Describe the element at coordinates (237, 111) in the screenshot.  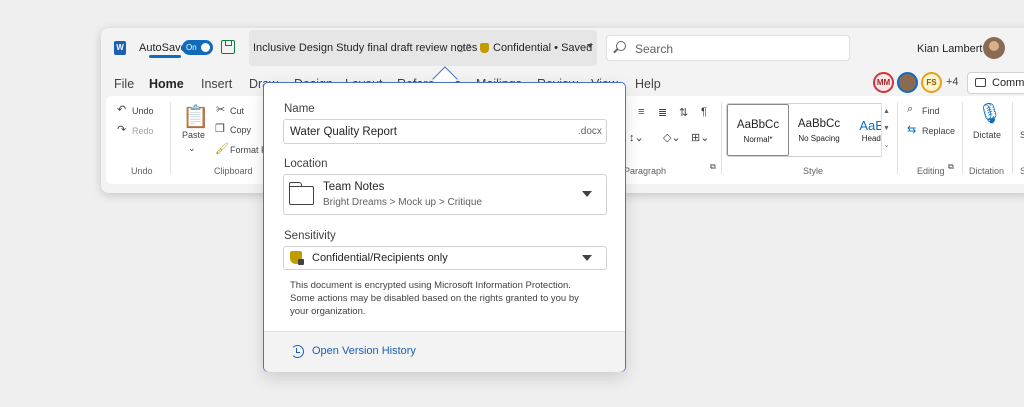
I see `cut-button: Cut` at that location.